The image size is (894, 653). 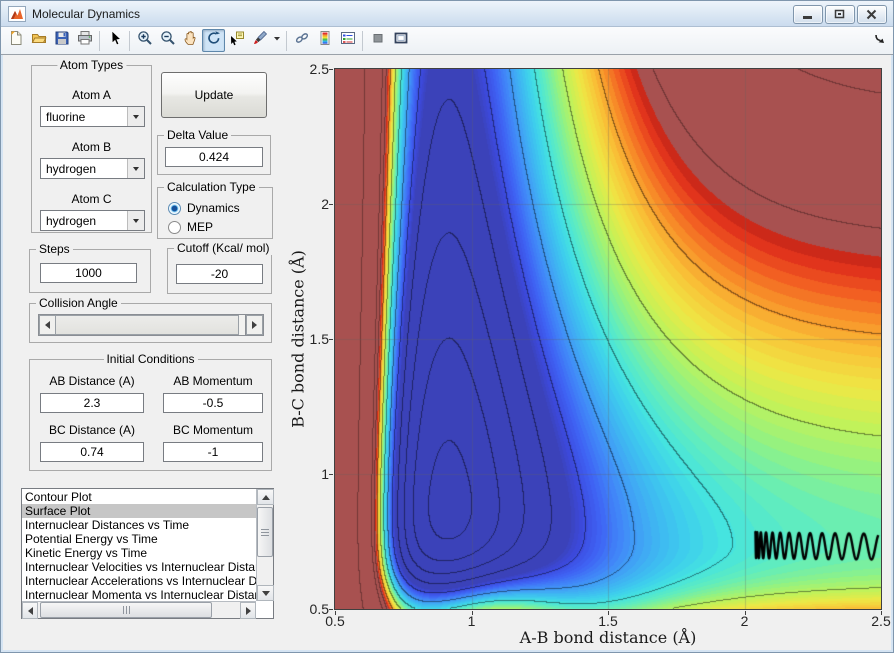 What do you see at coordinates (30, 610) in the screenshot?
I see `scroll-left-button` at bounding box center [30, 610].